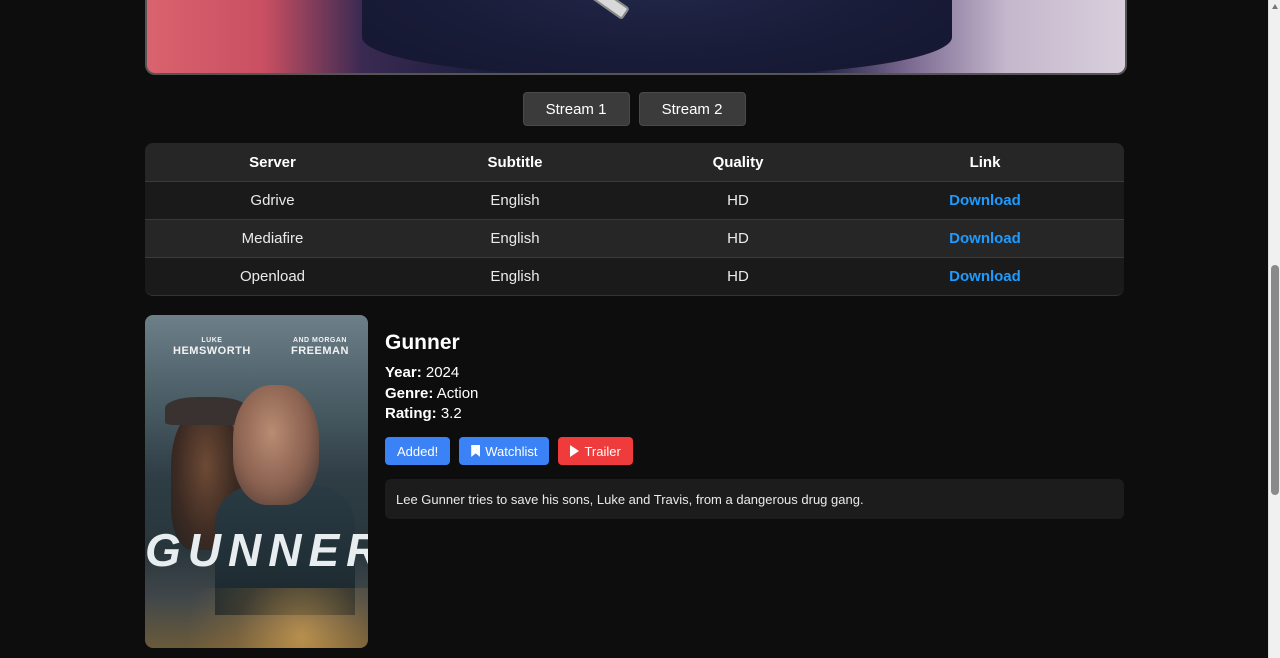 The image size is (1280, 658). Describe the element at coordinates (634, 276) in the screenshot. I see `table-row: Openload English HD Download` at that location.